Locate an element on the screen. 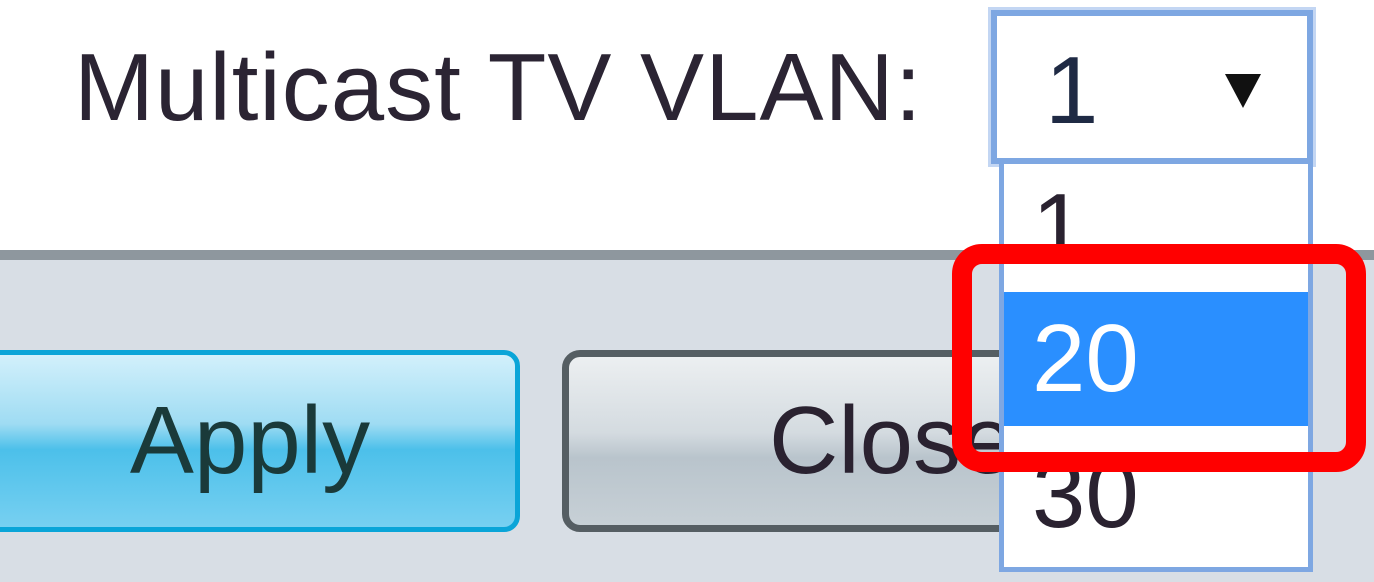  multicast-tv-vlan-label: Multicast TV VLAN: is located at coordinates (498, 87).